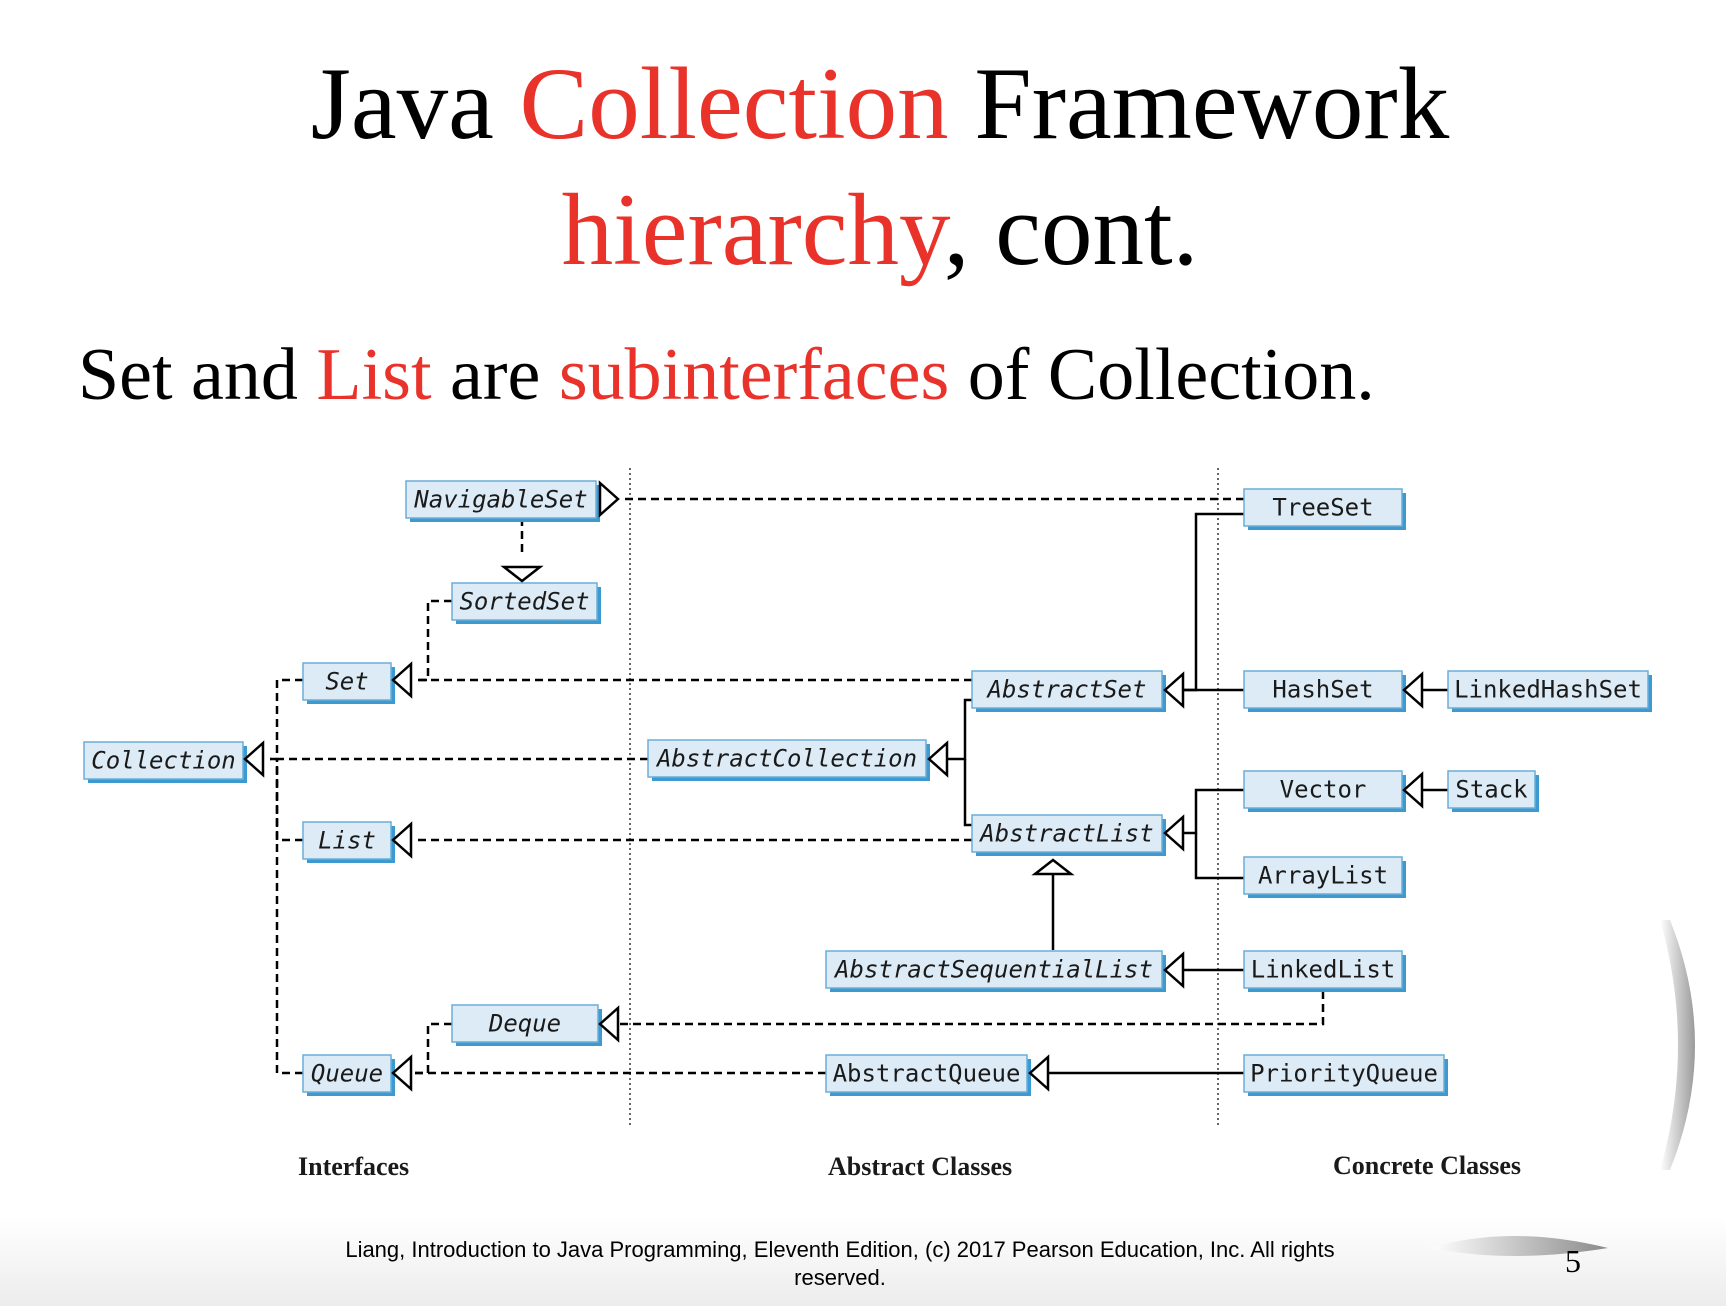  I want to click on arrowhead-hashset, so click(1413, 690).